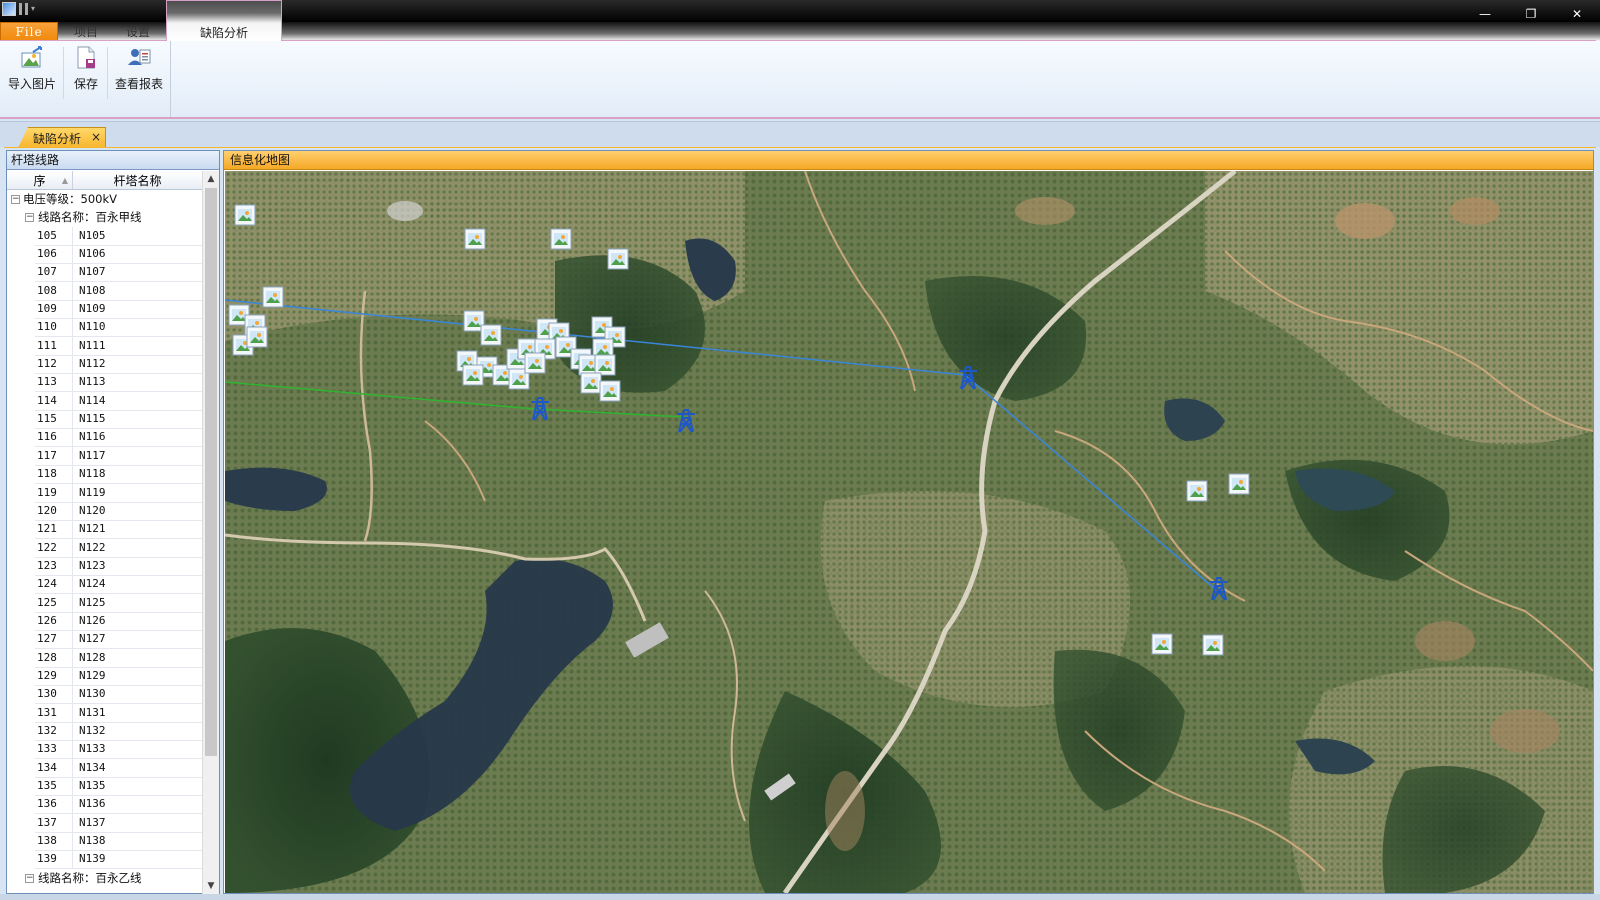 The image size is (1600, 900). What do you see at coordinates (54, 841) in the screenshot?
I see `cell-seq: 138` at bounding box center [54, 841].